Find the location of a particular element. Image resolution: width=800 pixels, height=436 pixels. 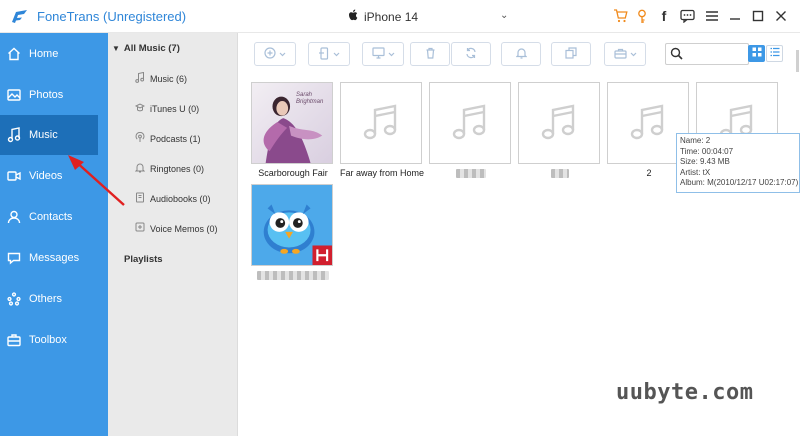

category-label: iTunes U (0) is located at coordinates (175, 108).